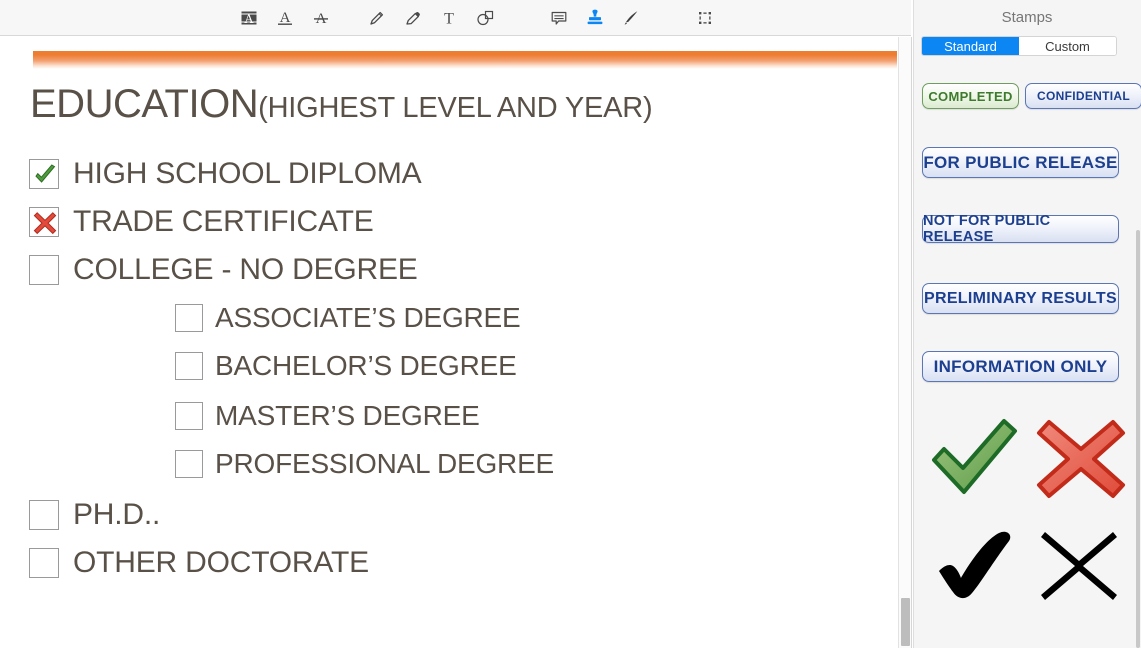 Image resolution: width=1141 pixels, height=648 pixels. What do you see at coordinates (366, 365) in the screenshot?
I see `checklist-label: BACHELOR’S DEGREE` at bounding box center [366, 365].